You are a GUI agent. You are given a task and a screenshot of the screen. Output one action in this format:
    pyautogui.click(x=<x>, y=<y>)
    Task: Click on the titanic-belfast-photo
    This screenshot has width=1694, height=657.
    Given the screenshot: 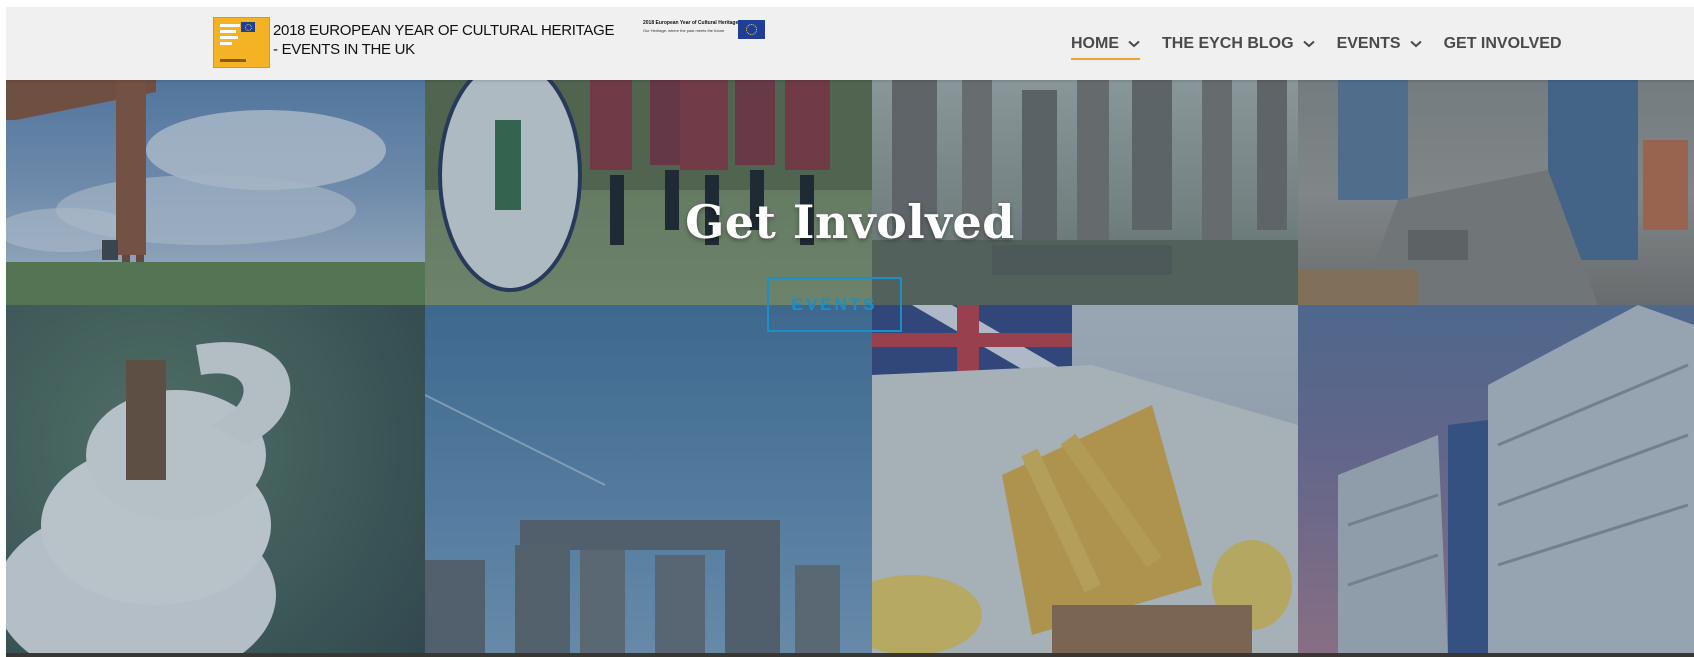 What is the action you would take?
    pyautogui.click(x=1496, y=481)
    